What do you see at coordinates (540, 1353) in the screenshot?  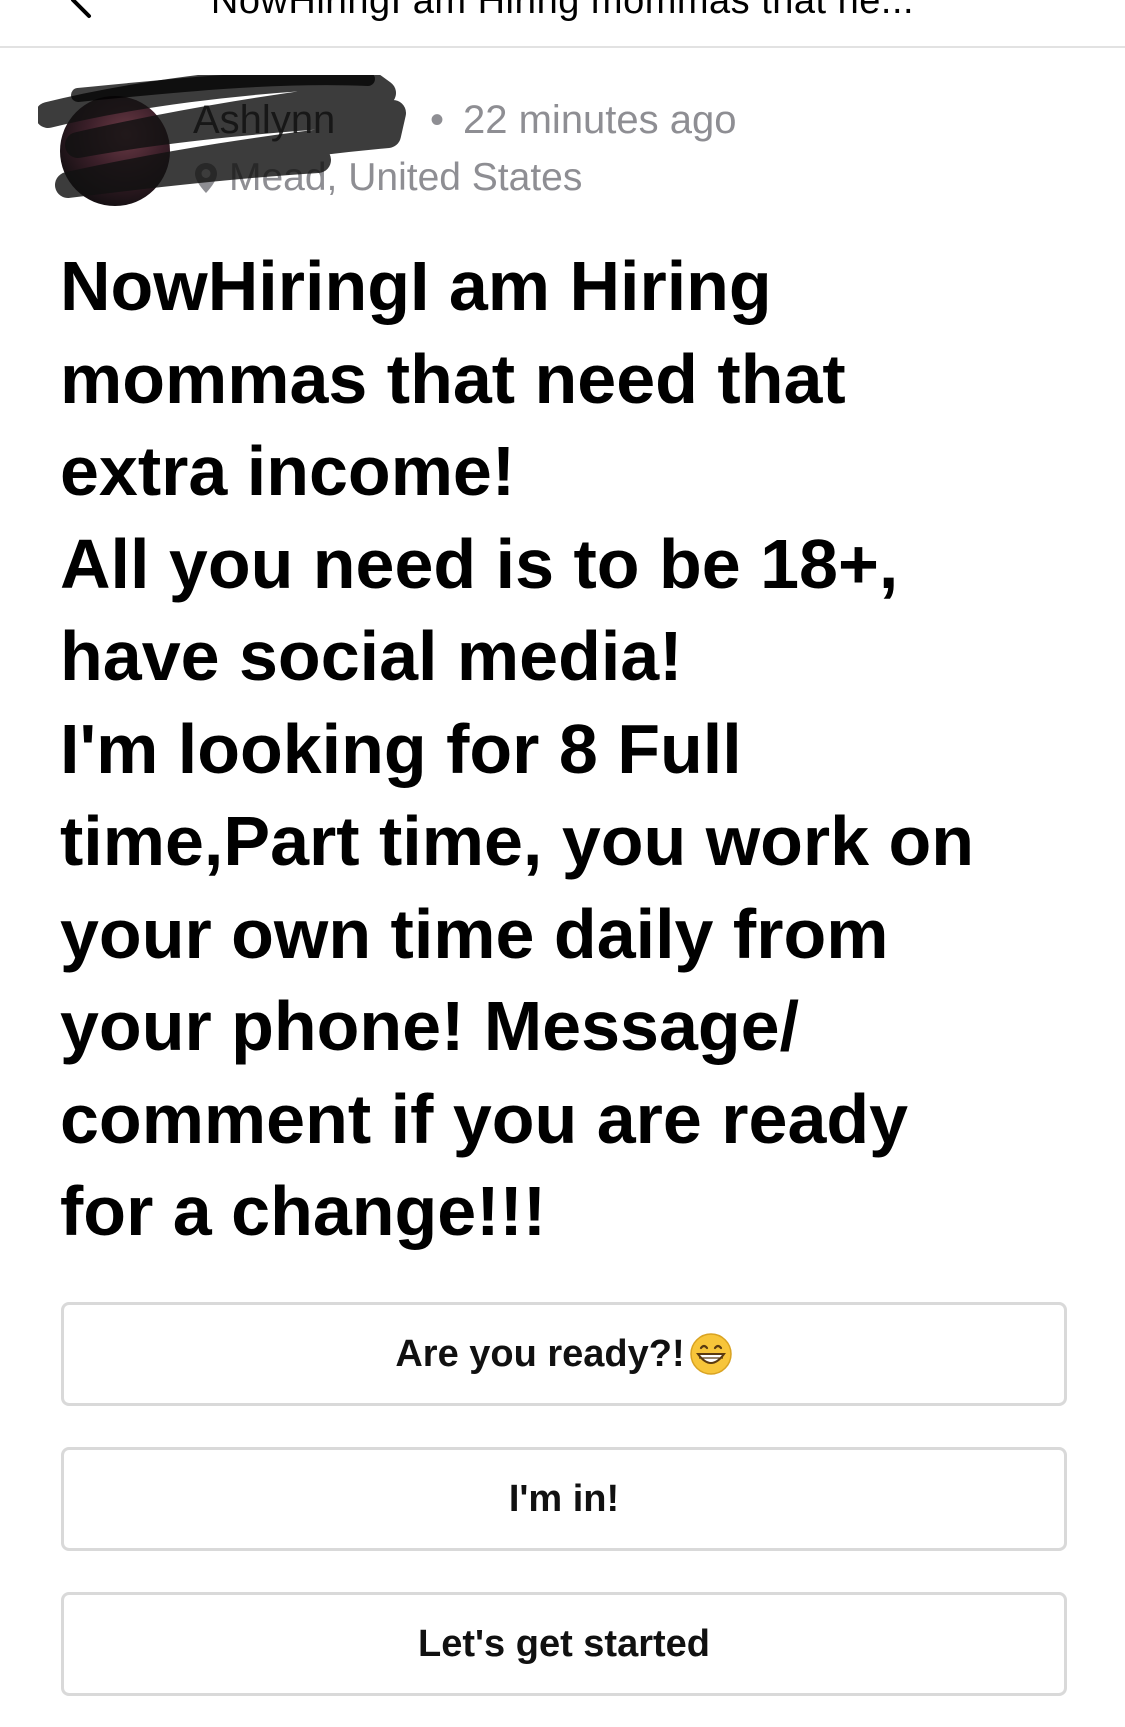 I see `option-label: Are you ready?!` at bounding box center [540, 1353].